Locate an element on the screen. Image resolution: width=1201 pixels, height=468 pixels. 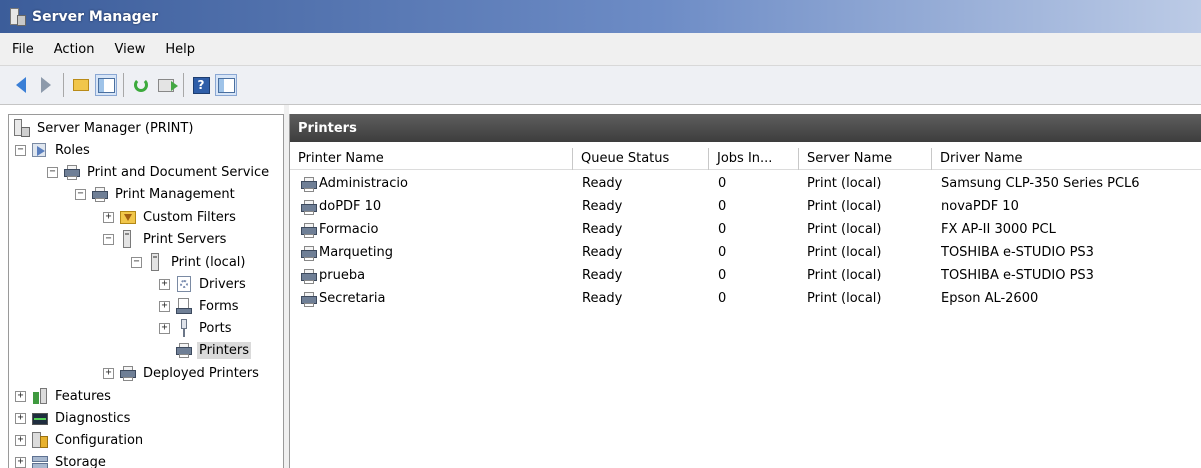
help-button: ? is located at coordinates (201, 85).